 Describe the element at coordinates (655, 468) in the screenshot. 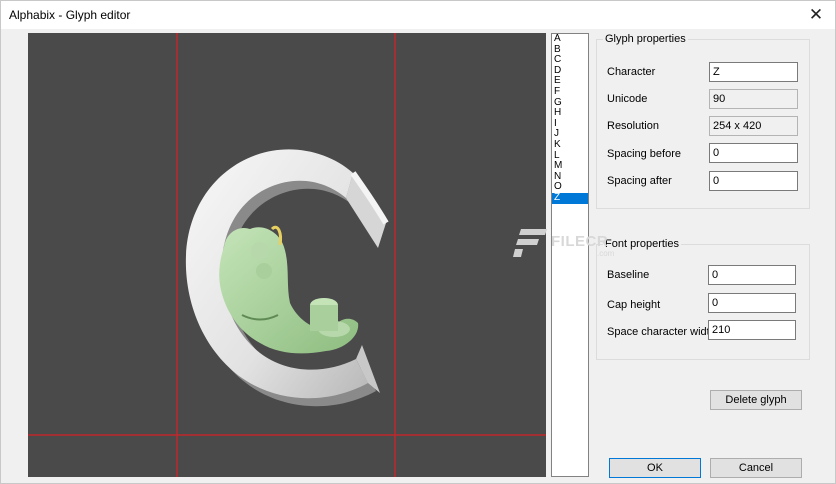

I see `ok-button: OK` at that location.